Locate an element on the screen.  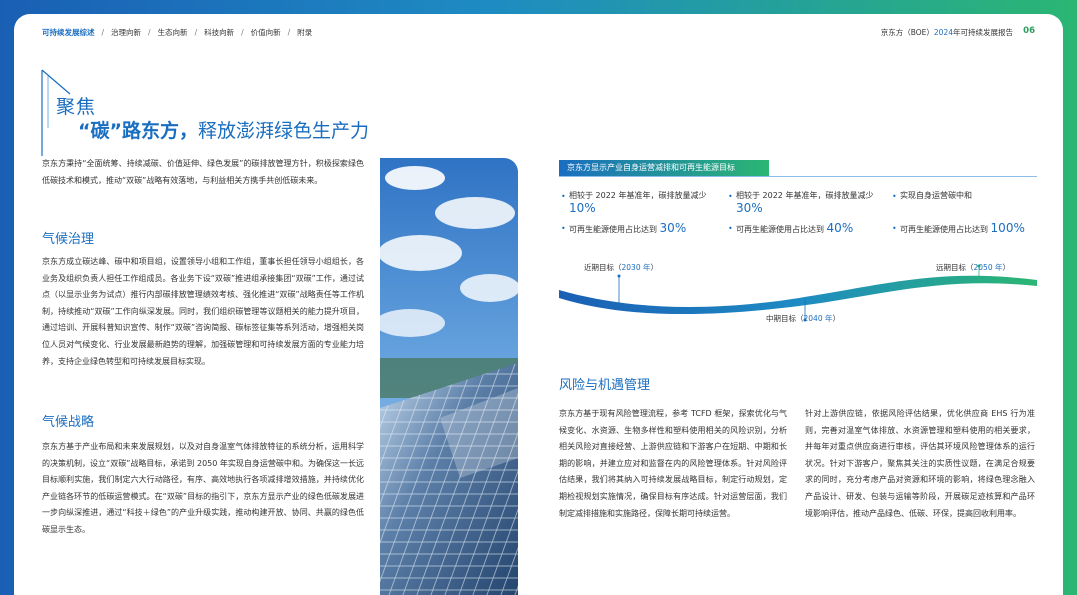
target-item-2030-emission: • 相较于 2022 年基准年，碳排放量减少 10% is located at coordinates (634, 203).